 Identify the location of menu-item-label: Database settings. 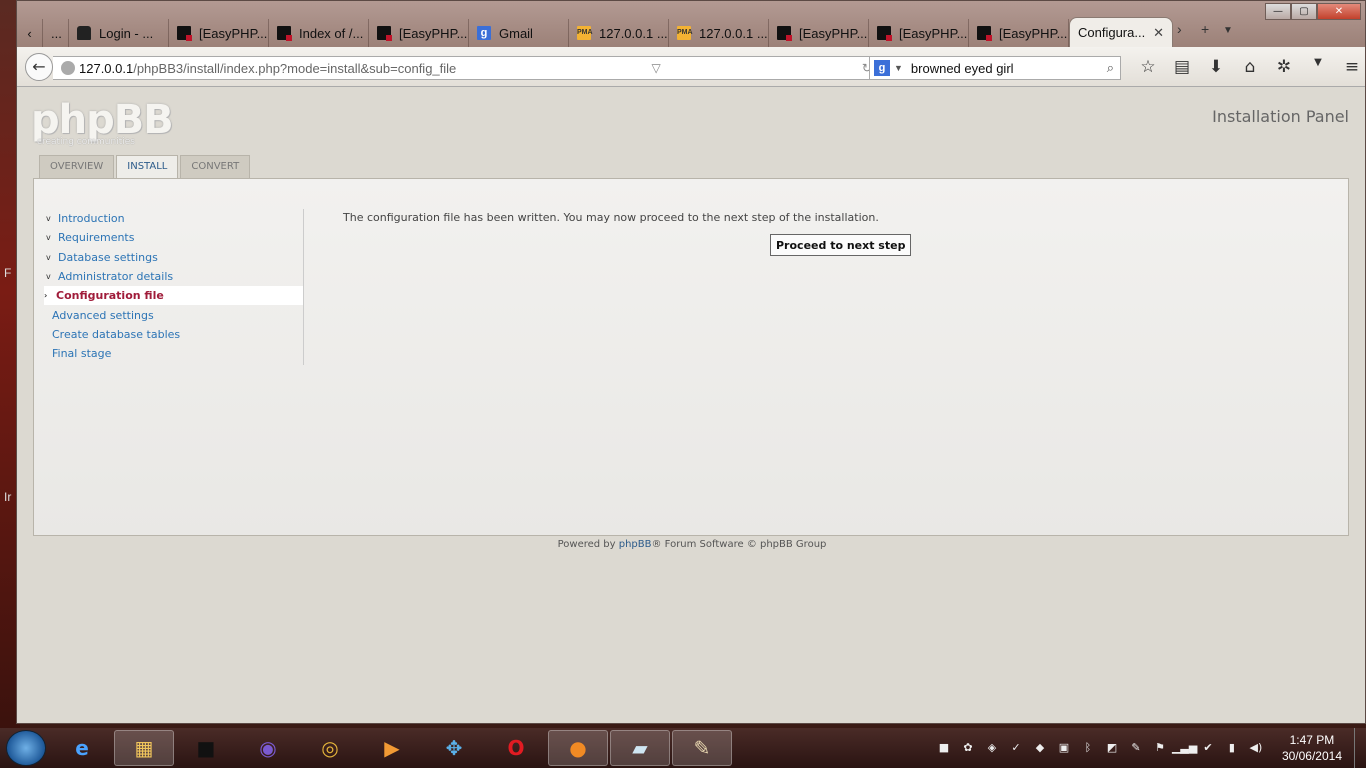
(108, 257).